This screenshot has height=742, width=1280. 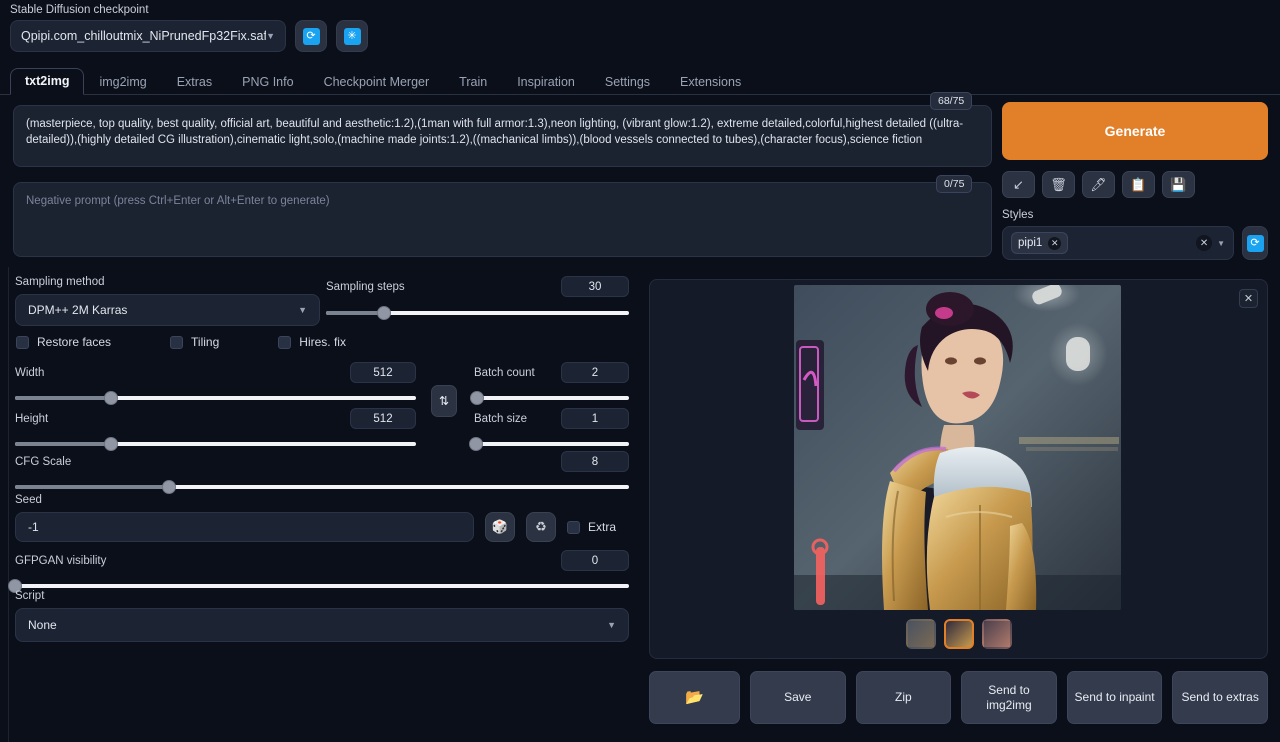 I want to click on width-label: Width, so click(x=30, y=372).